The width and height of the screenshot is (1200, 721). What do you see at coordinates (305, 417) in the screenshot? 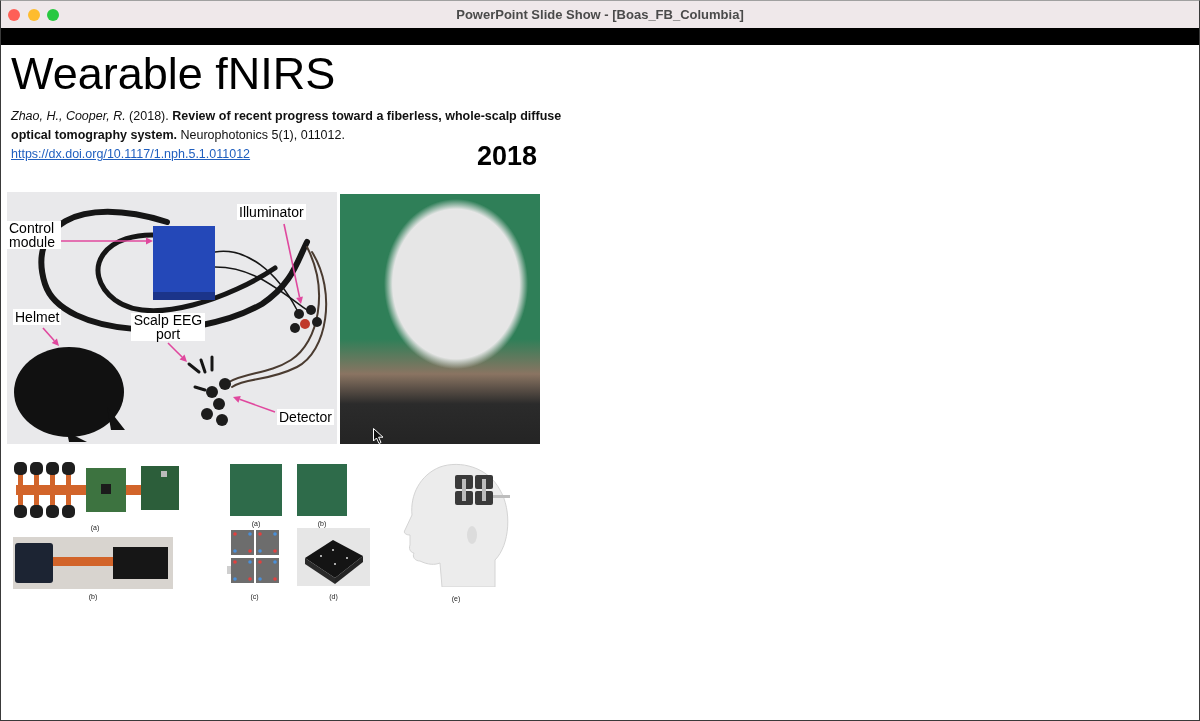
I see `callout-label: Detector` at bounding box center [305, 417].